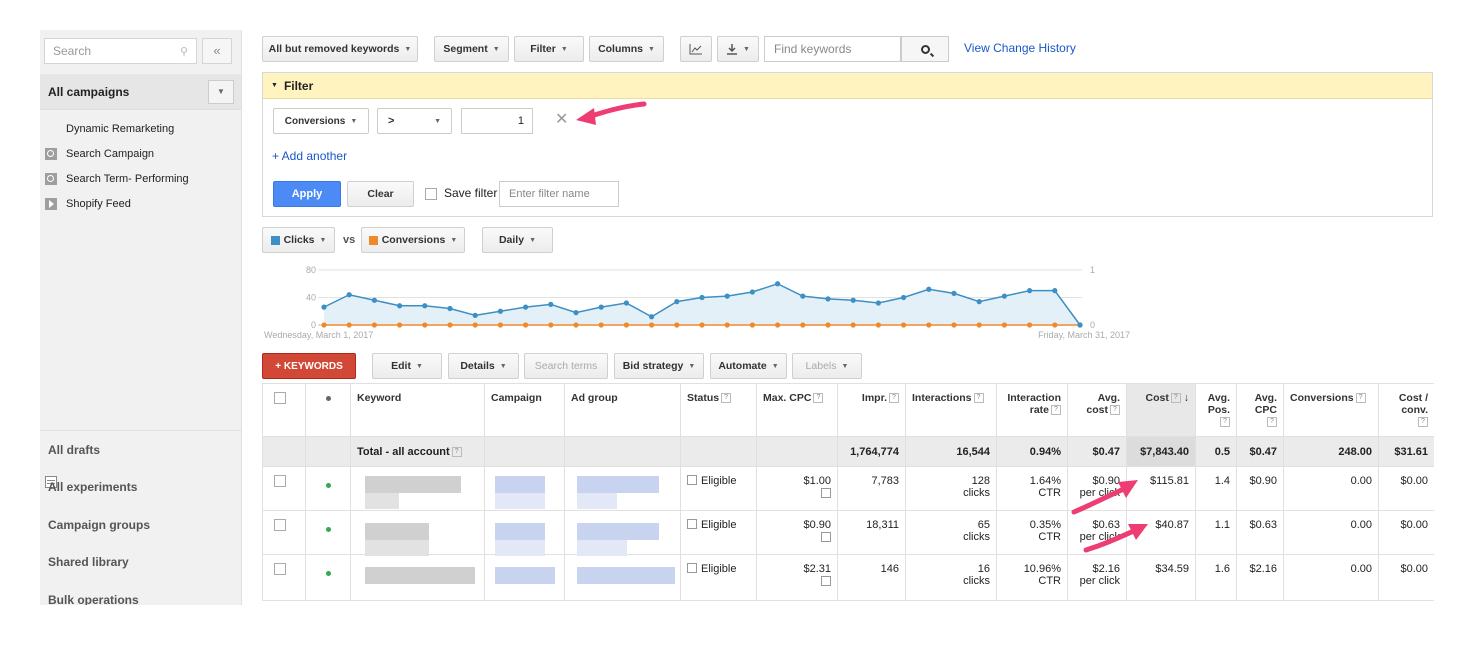  I want to click on max-cpc-cell: $0.90, so click(797, 532).